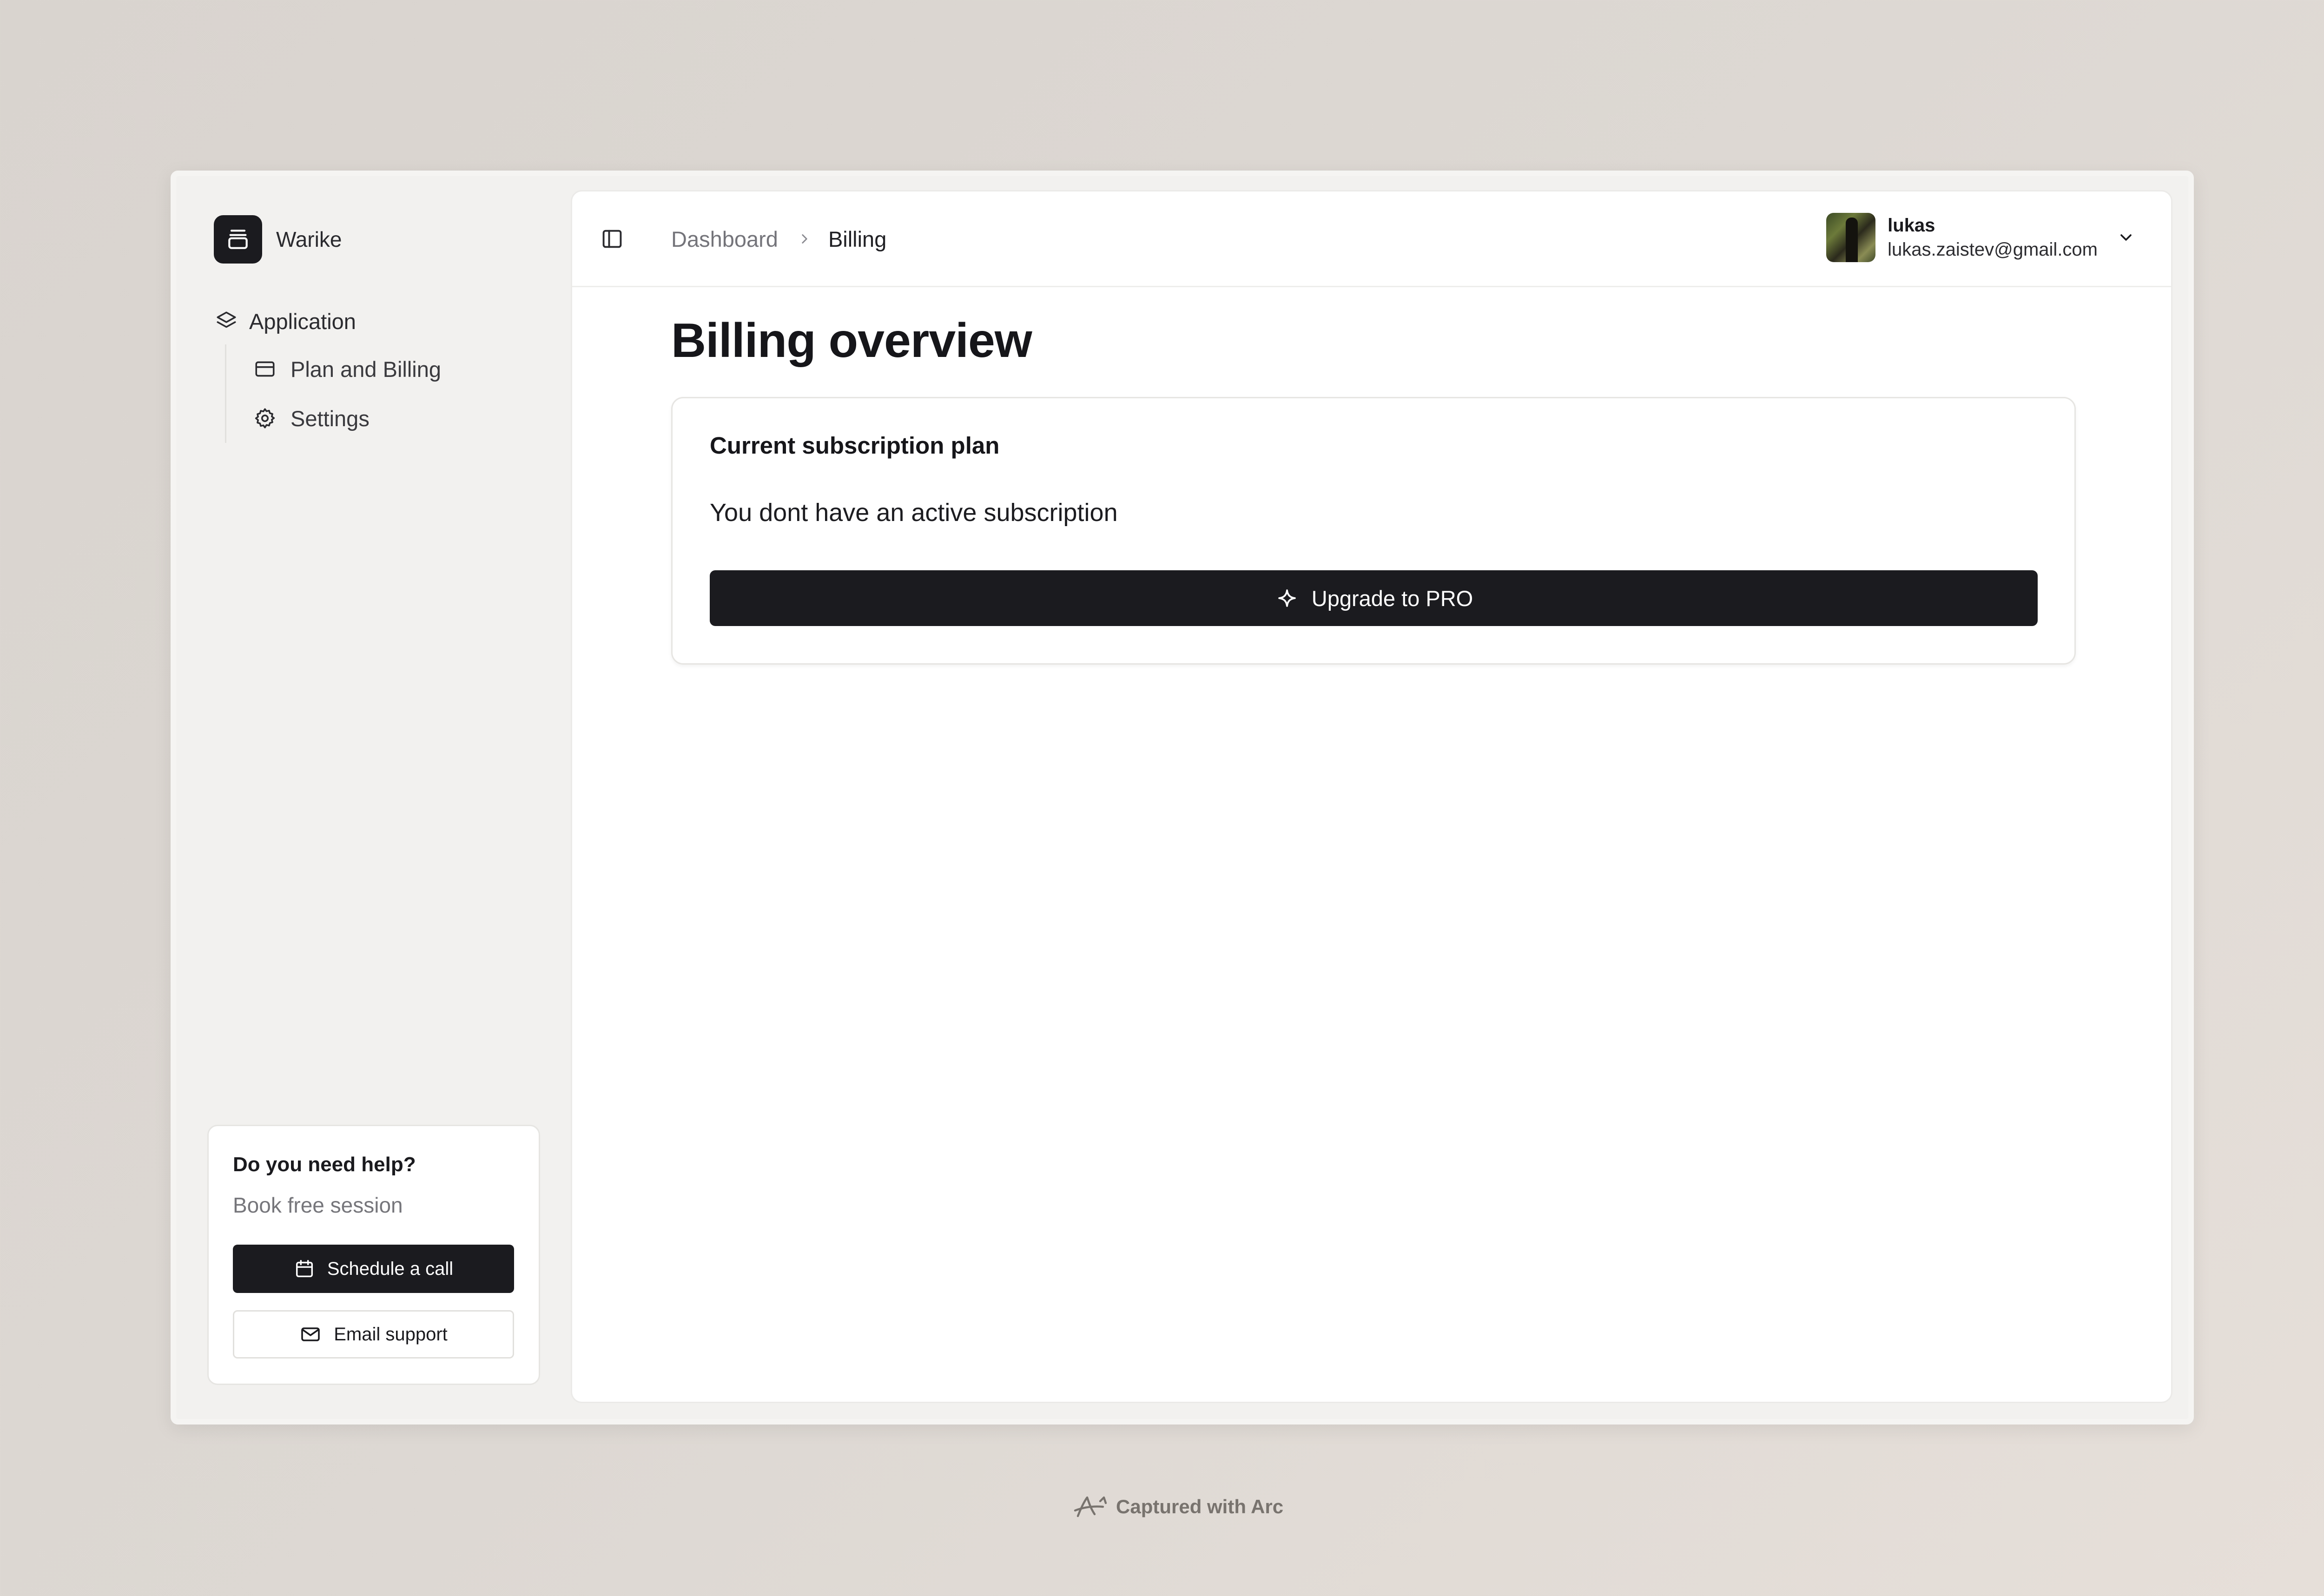 Image resolution: width=2324 pixels, height=1596 pixels. I want to click on email-support-button: Email support, so click(373, 1335).